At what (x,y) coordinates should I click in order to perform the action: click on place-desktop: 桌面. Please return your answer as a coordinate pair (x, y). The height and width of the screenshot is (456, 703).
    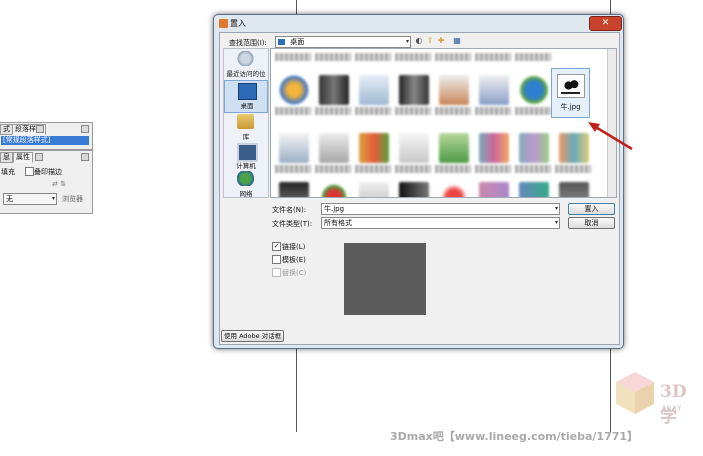
    Looking at the image, I should click on (246, 96).